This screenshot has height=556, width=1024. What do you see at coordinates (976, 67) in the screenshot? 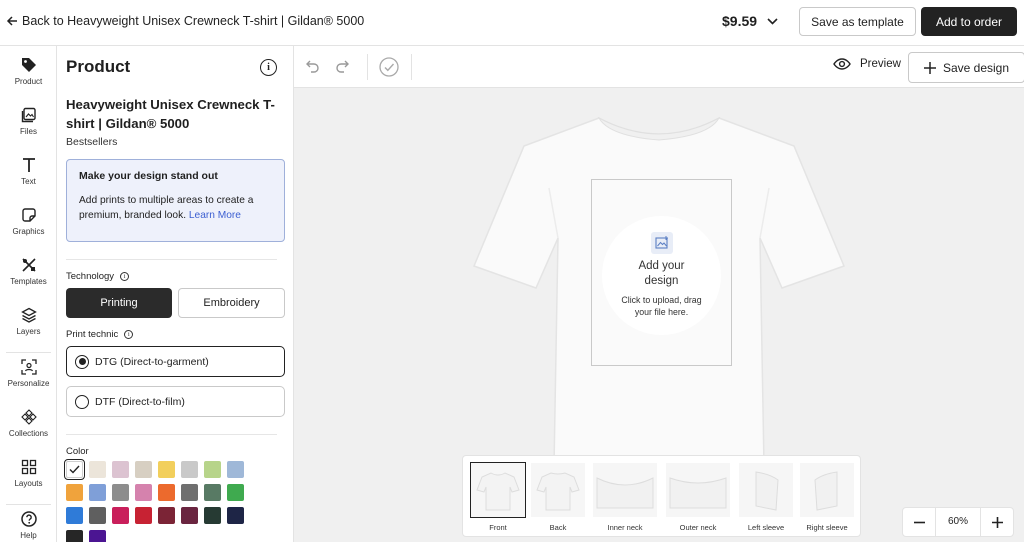
I see `save-design-label: Save design` at bounding box center [976, 67].